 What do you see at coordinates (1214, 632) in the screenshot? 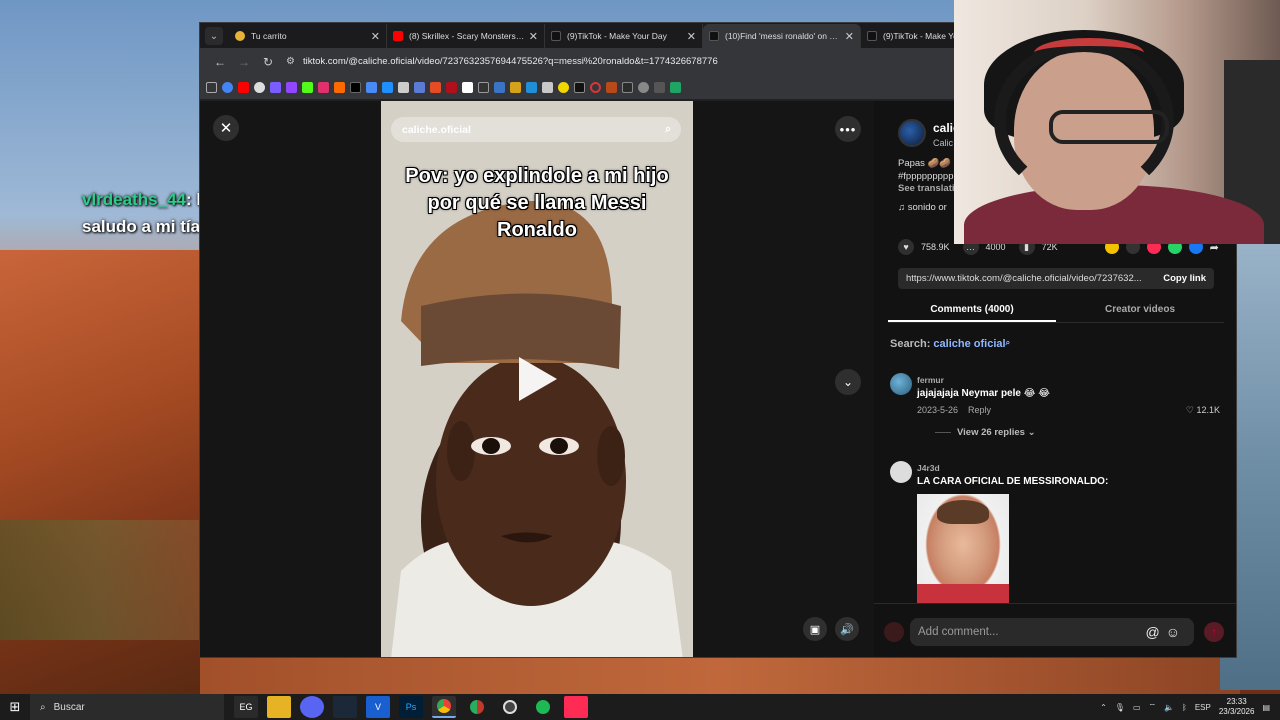
I see `send-icon: ↑` at bounding box center [1214, 632].